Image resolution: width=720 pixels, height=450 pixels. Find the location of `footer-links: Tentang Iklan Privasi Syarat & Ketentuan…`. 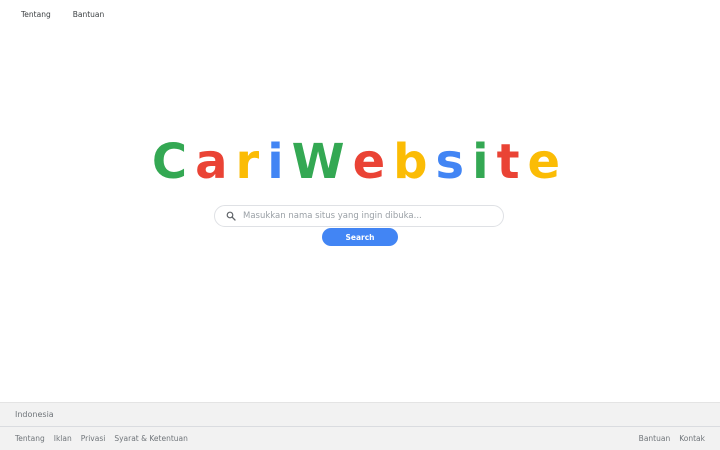

footer-links: Tentang Iklan Privasi Syarat & Ketentuan… is located at coordinates (360, 438).